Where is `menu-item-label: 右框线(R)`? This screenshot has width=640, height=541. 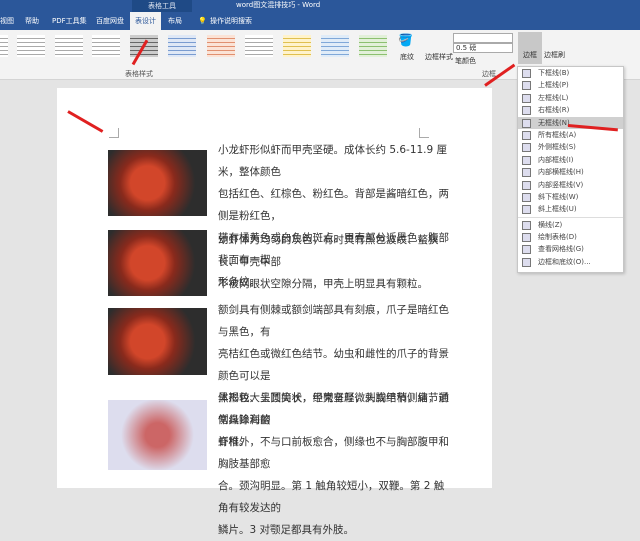 menu-item-label: 右框线(R) is located at coordinates (554, 110).